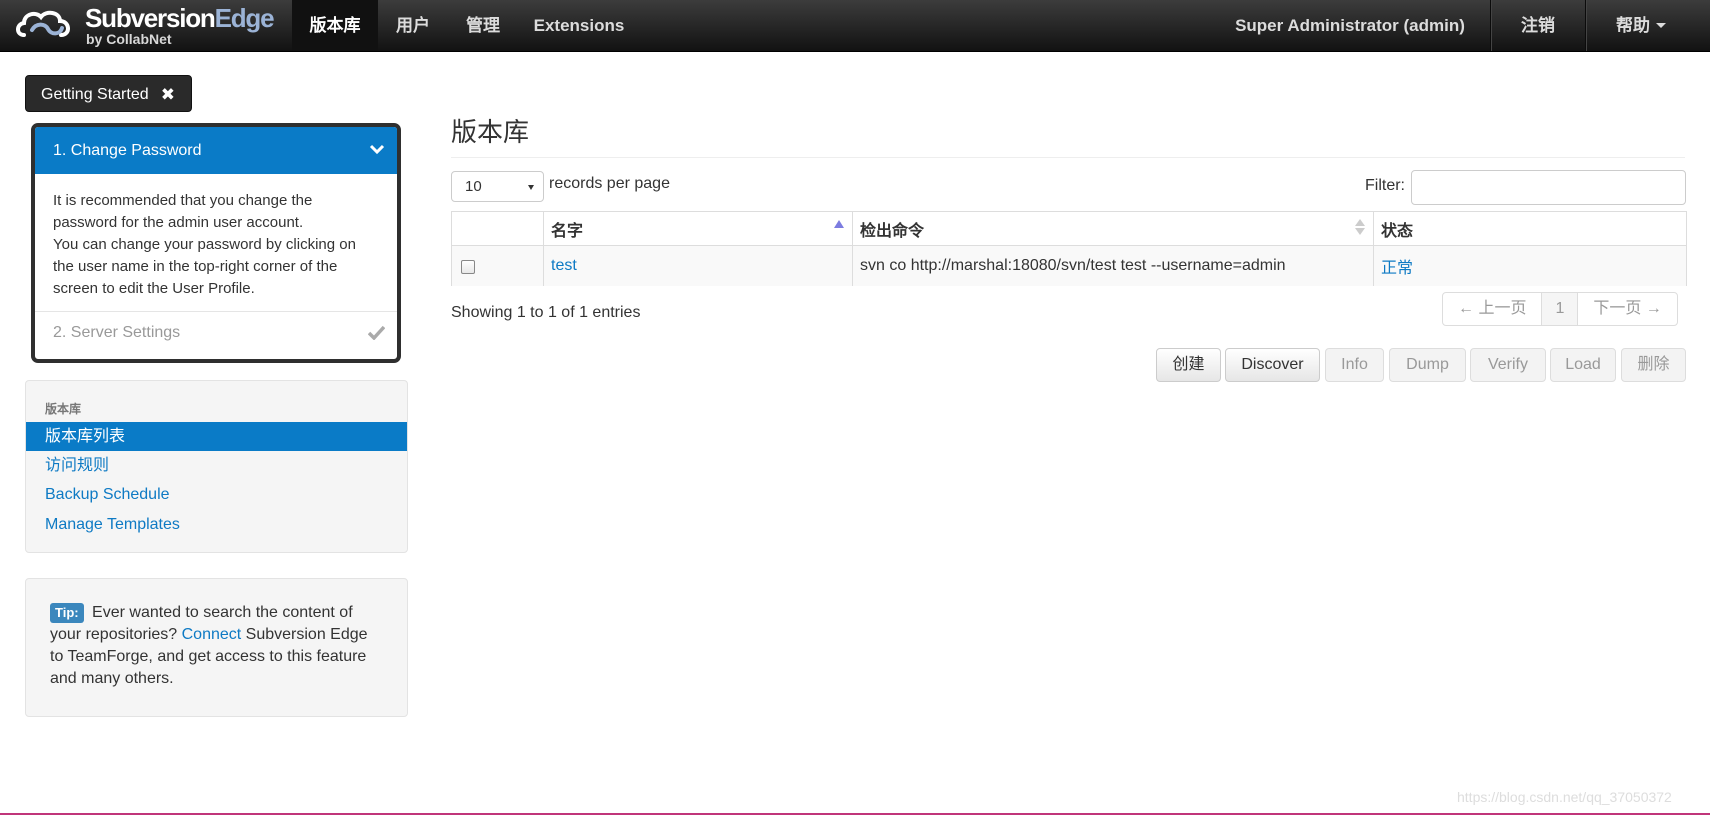 The height and width of the screenshot is (815, 1710). What do you see at coordinates (483, 25) in the screenshot?
I see `nav-tab-admin: 管理` at bounding box center [483, 25].